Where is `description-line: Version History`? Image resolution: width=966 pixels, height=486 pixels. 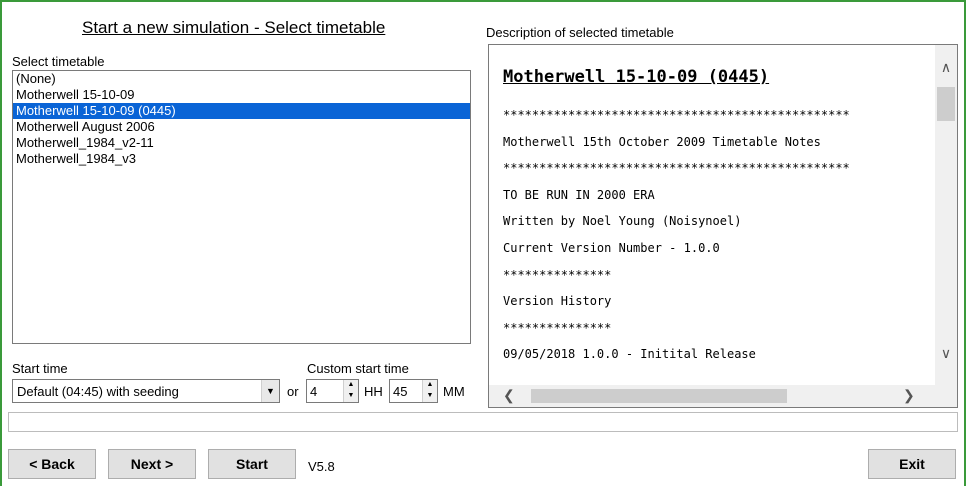
description-line: Version History is located at coordinates (557, 301).